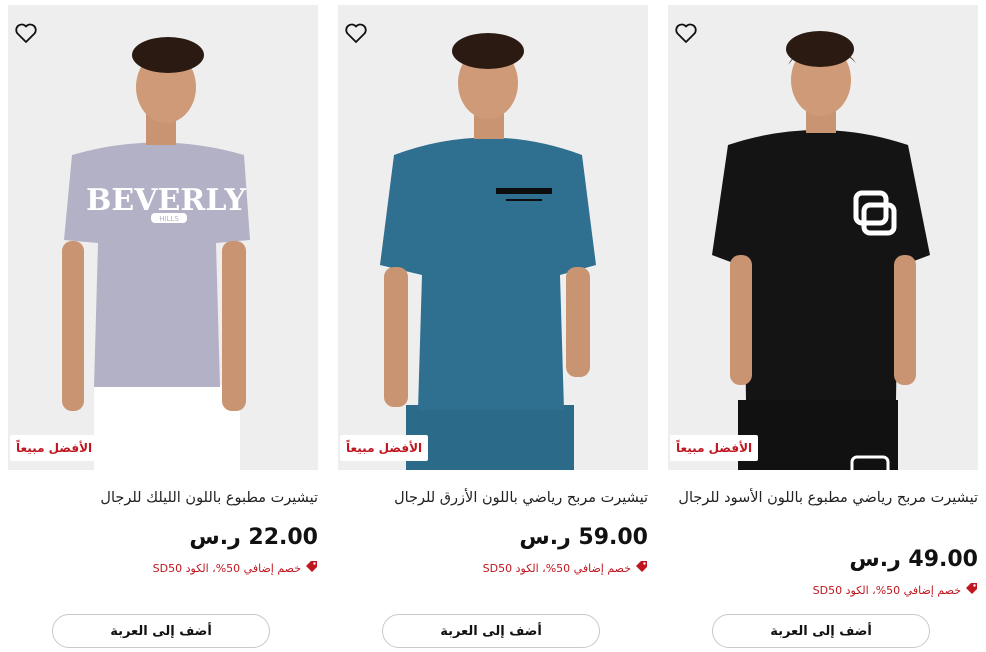 The height and width of the screenshot is (652, 986). I want to click on shirt-print-text: BEVERLY, so click(166, 200).